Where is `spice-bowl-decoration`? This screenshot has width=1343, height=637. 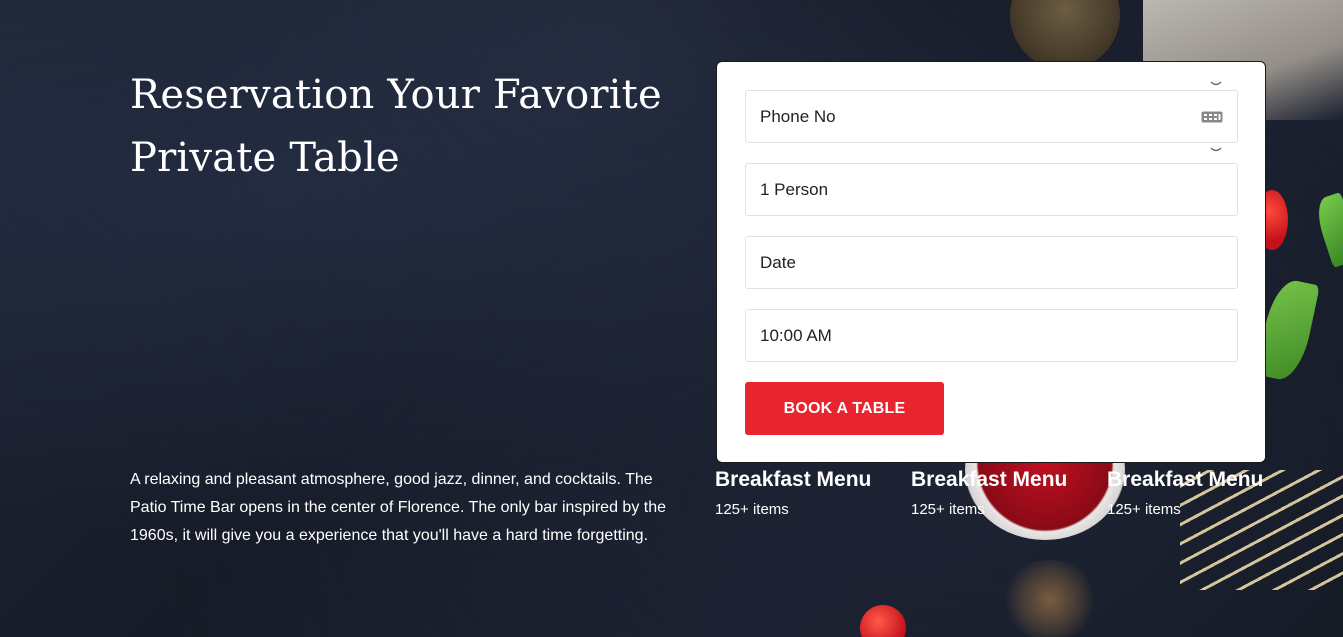 spice-bowl-decoration is located at coordinates (1065, 35).